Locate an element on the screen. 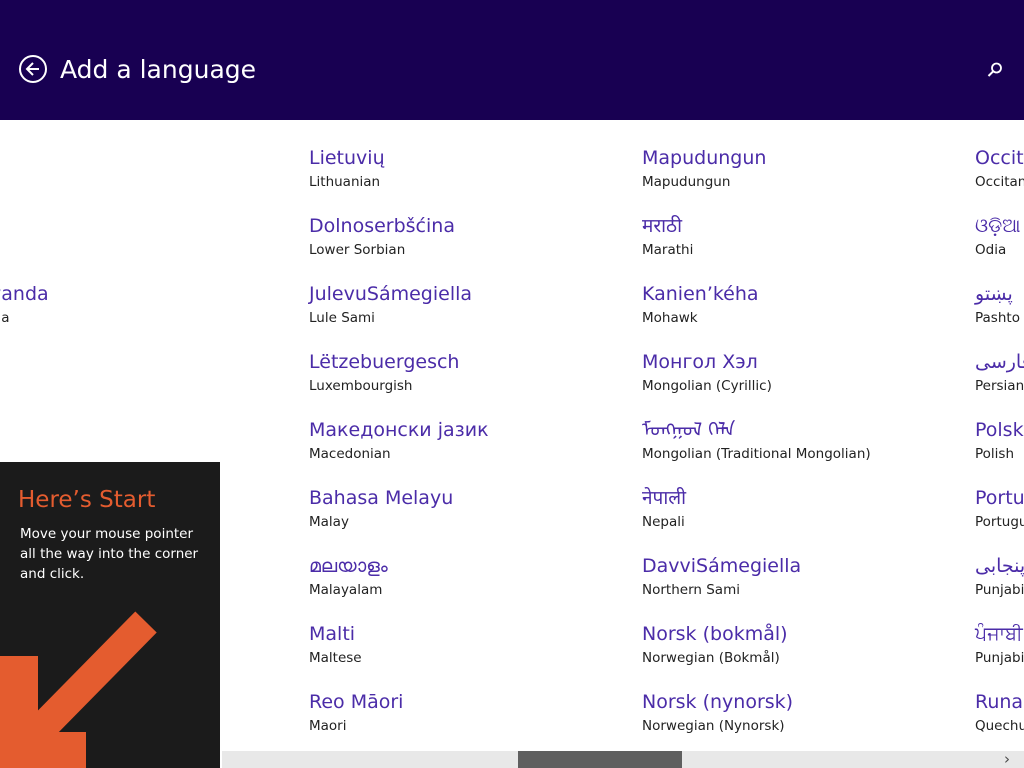 The image size is (1024, 768). horizontal-scrollbar: › is located at coordinates (623, 759).